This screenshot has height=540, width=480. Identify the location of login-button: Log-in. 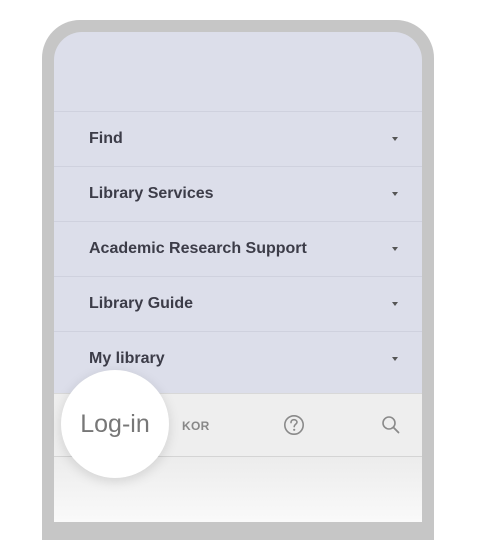
(115, 424).